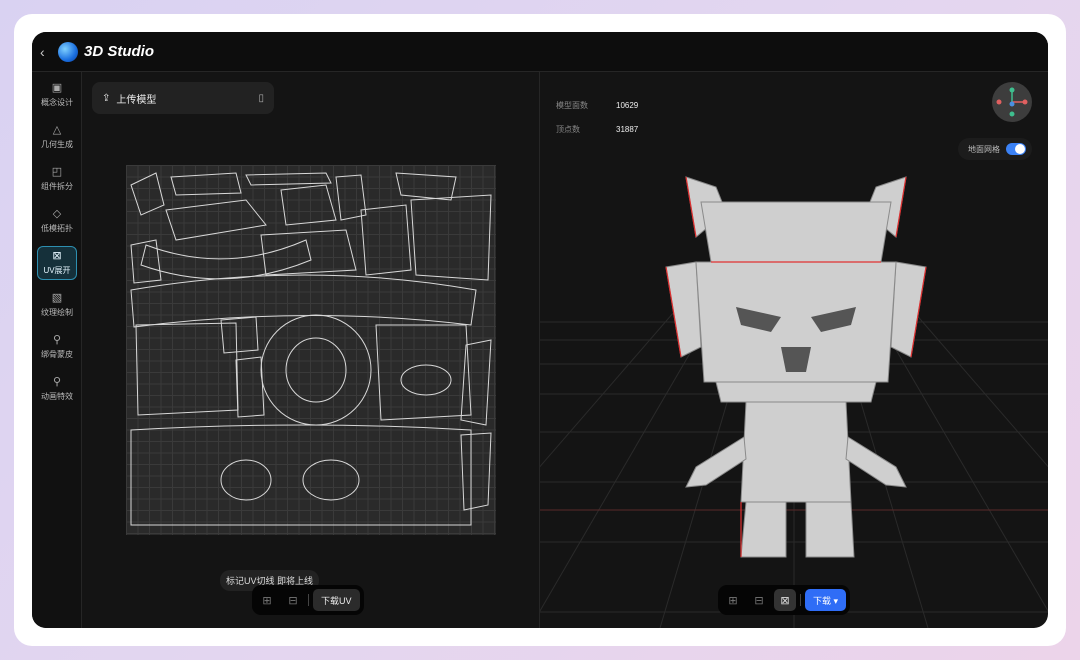 This screenshot has height=660, width=1080. I want to click on sidebar-item-geometry: △ 几何生成, so click(57, 137).